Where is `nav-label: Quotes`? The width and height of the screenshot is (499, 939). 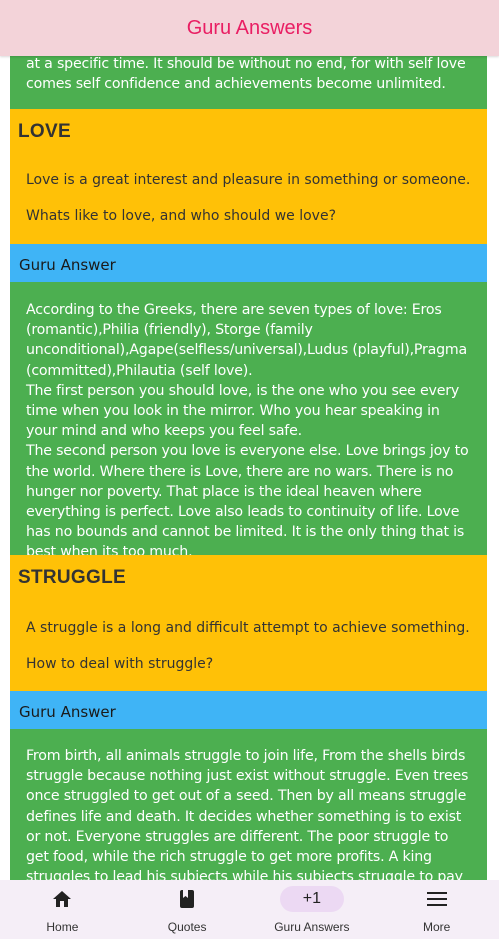
nav-label: Quotes is located at coordinates (187, 927).